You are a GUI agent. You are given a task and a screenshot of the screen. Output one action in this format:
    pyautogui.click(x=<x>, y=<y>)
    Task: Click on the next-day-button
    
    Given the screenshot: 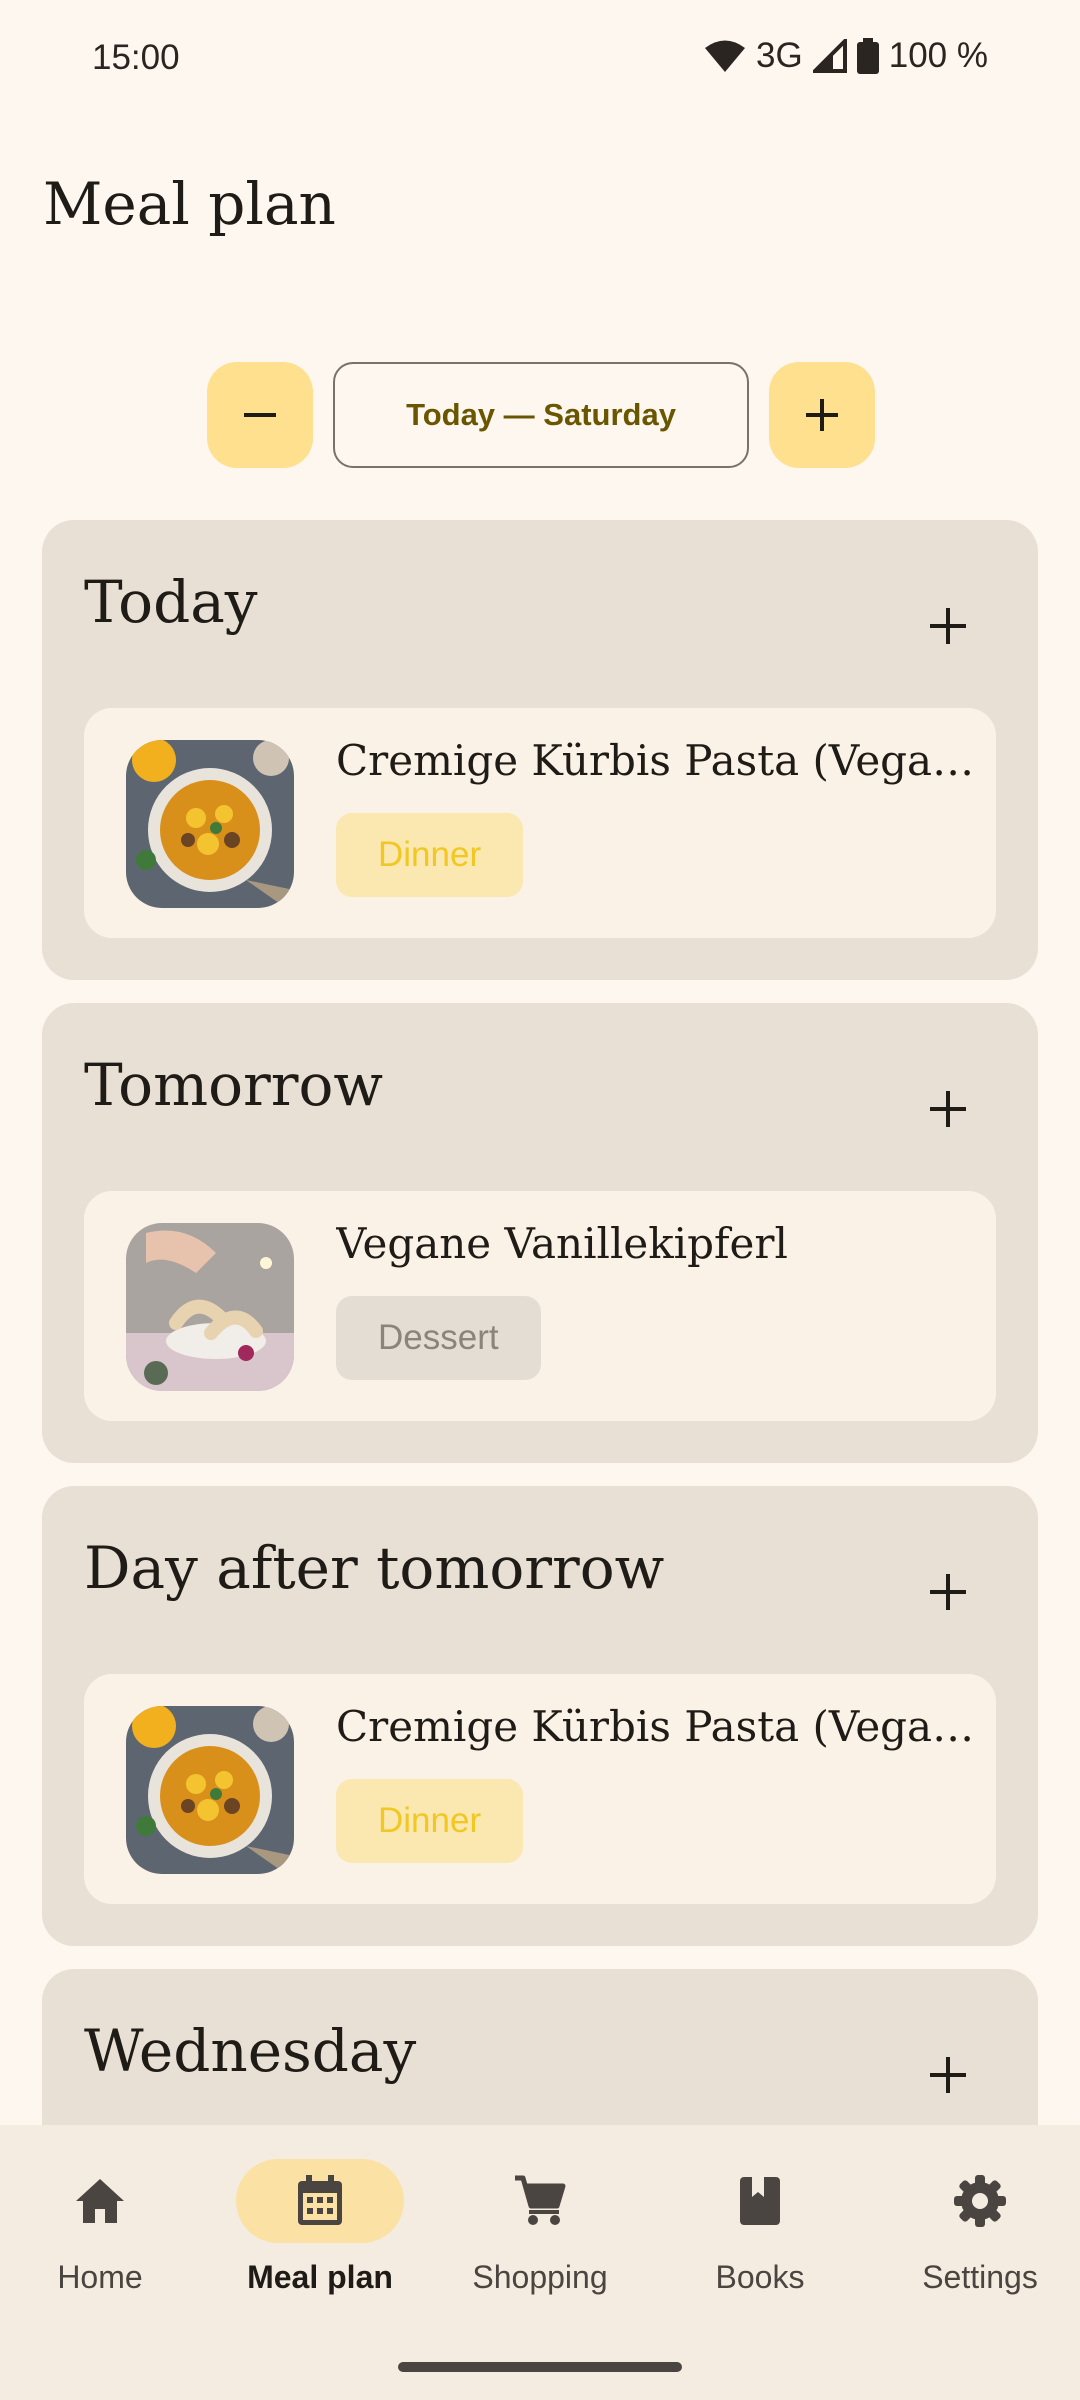 What is the action you would take?
    pyautogui.click(x=822, y=415)
    